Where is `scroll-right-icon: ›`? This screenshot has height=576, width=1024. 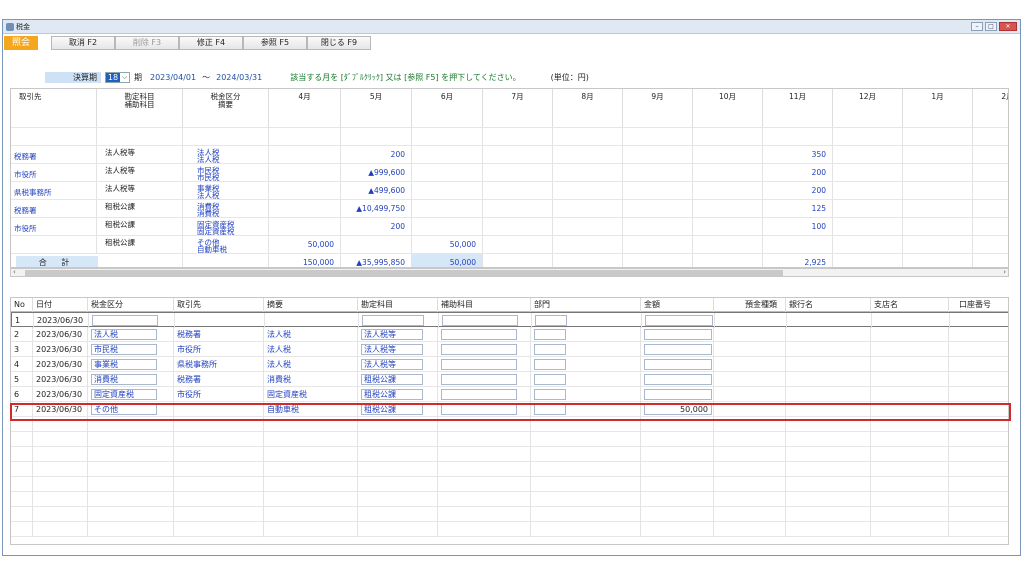
scroll-right-icon: › is located at coordinates (1004, 272).